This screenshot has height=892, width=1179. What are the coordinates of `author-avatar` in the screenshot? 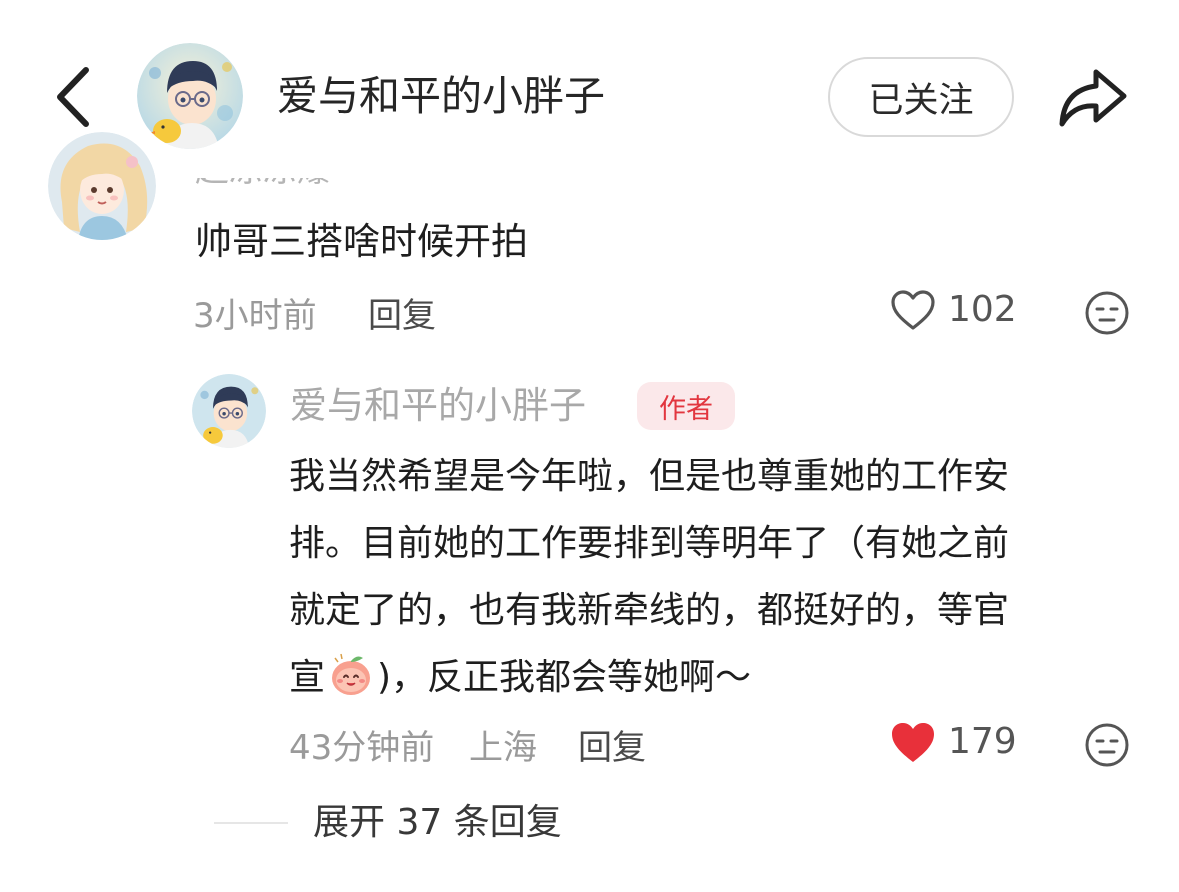 It's located at (190, 96).